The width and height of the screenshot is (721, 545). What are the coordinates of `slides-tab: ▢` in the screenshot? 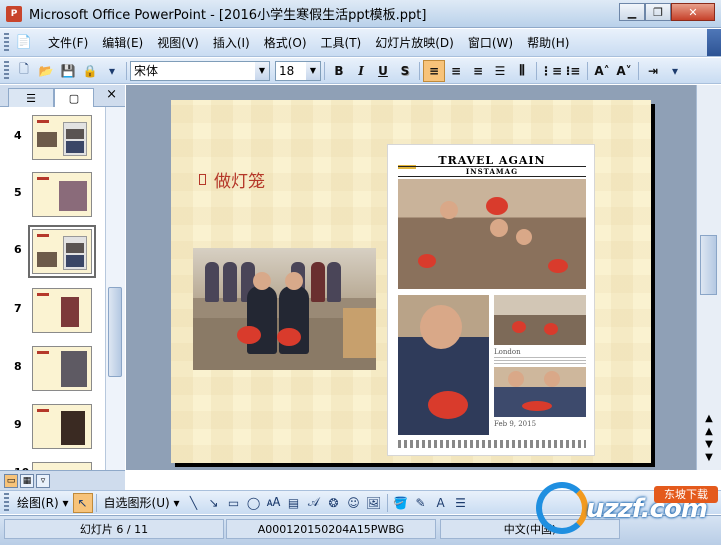 It's located at (74, 97).